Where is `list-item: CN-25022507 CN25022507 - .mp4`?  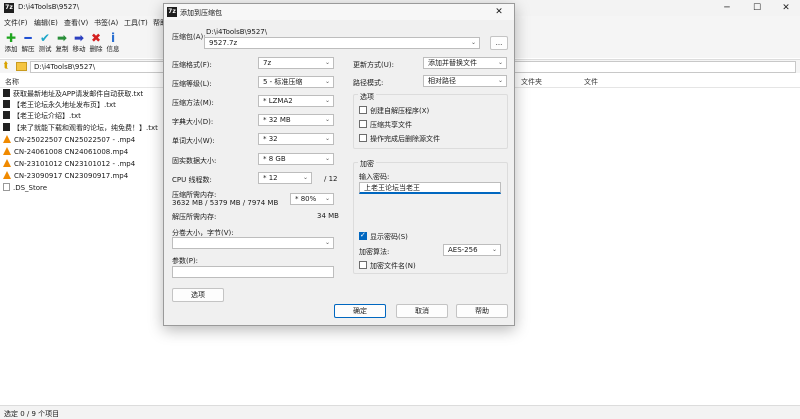 list-item: CN-25022507 CN25022507 - .mp4 is located at coordinates (69, 140).